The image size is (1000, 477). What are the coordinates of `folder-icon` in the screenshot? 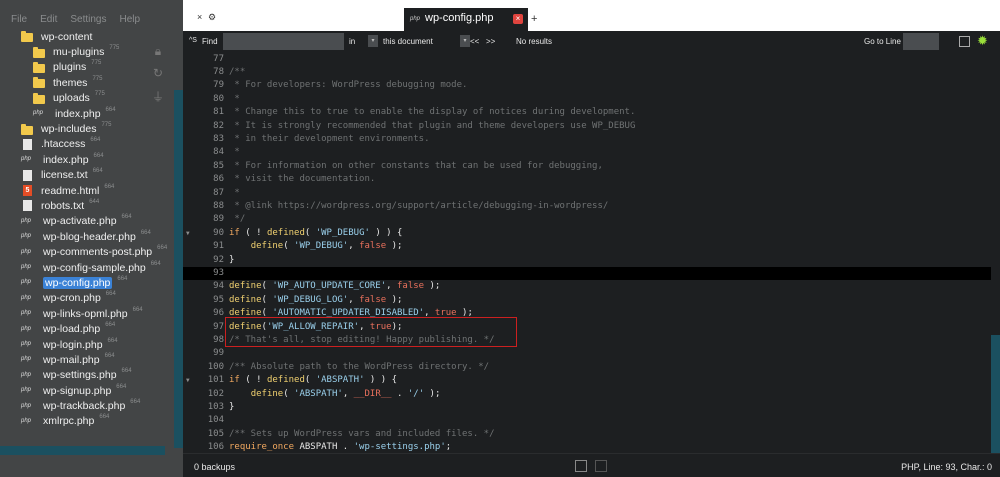 It's located at (39, 52).